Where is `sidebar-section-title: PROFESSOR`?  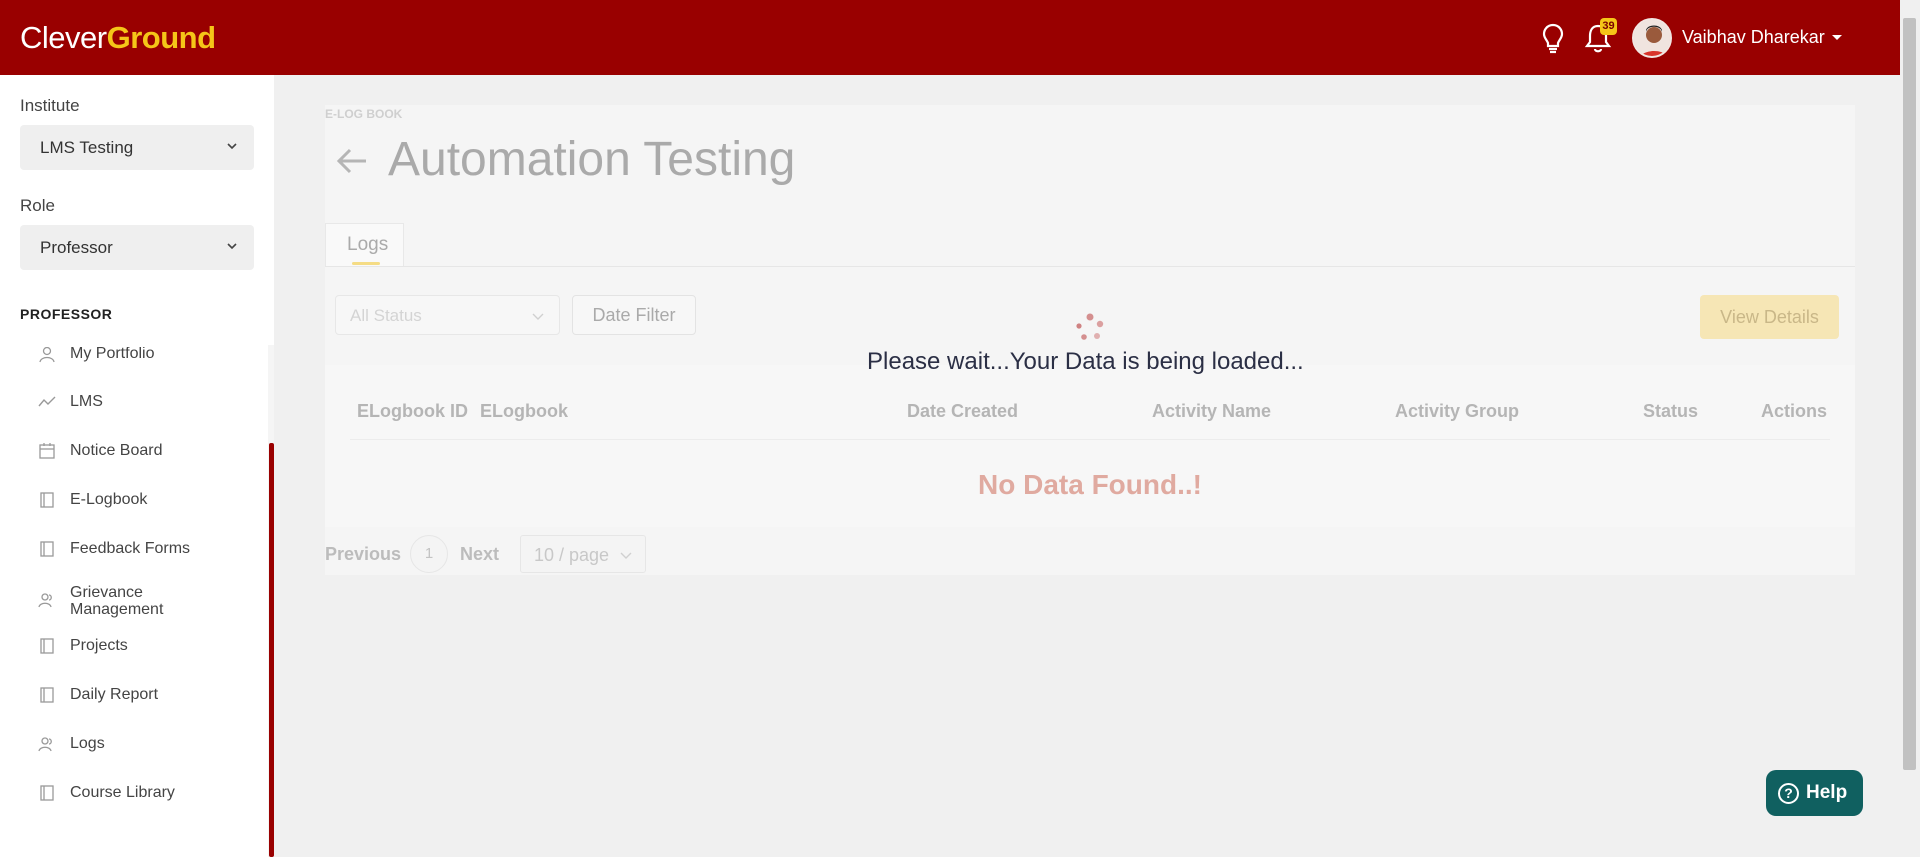 sidebar-section-title: PROFESSOR is located at coordinates (66, 314).